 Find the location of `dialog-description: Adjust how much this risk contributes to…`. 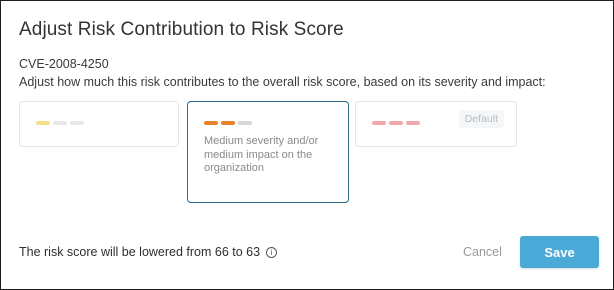

dialog-description: Adjust how much this risk contributes to… is located at coordinates (282, 82).